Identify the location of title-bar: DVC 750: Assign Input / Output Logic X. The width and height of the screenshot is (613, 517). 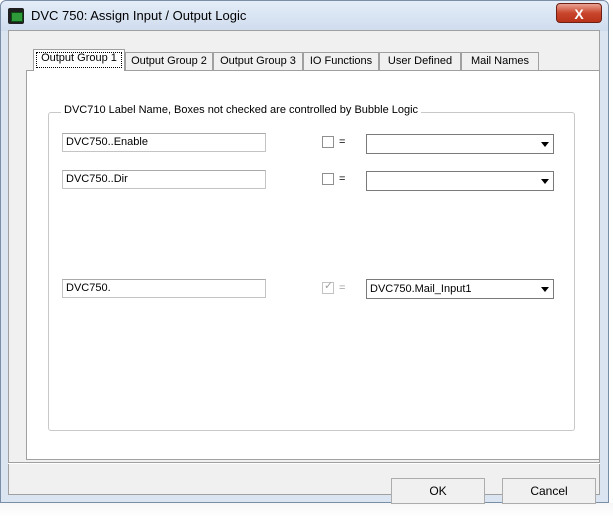
(304, 16).